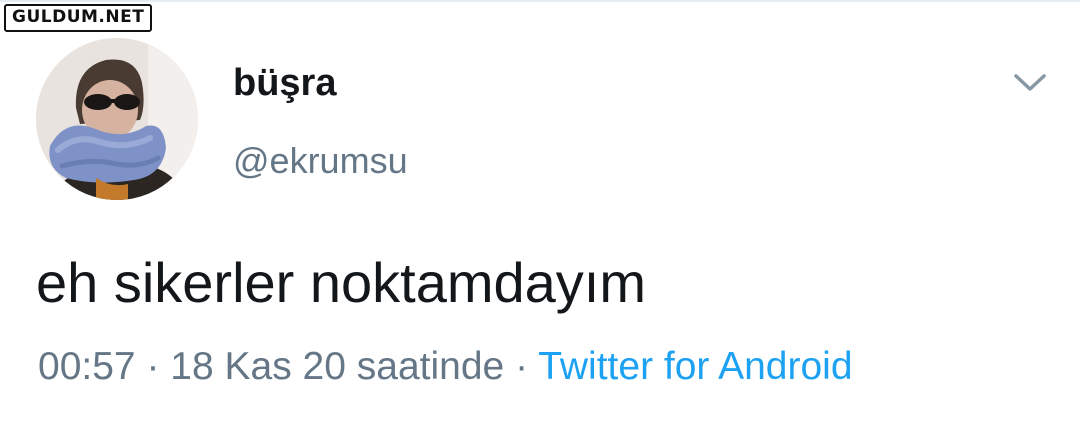 The width and height of the screenshot is (1080, 427). I want to click on avatar, so click(117, 119).